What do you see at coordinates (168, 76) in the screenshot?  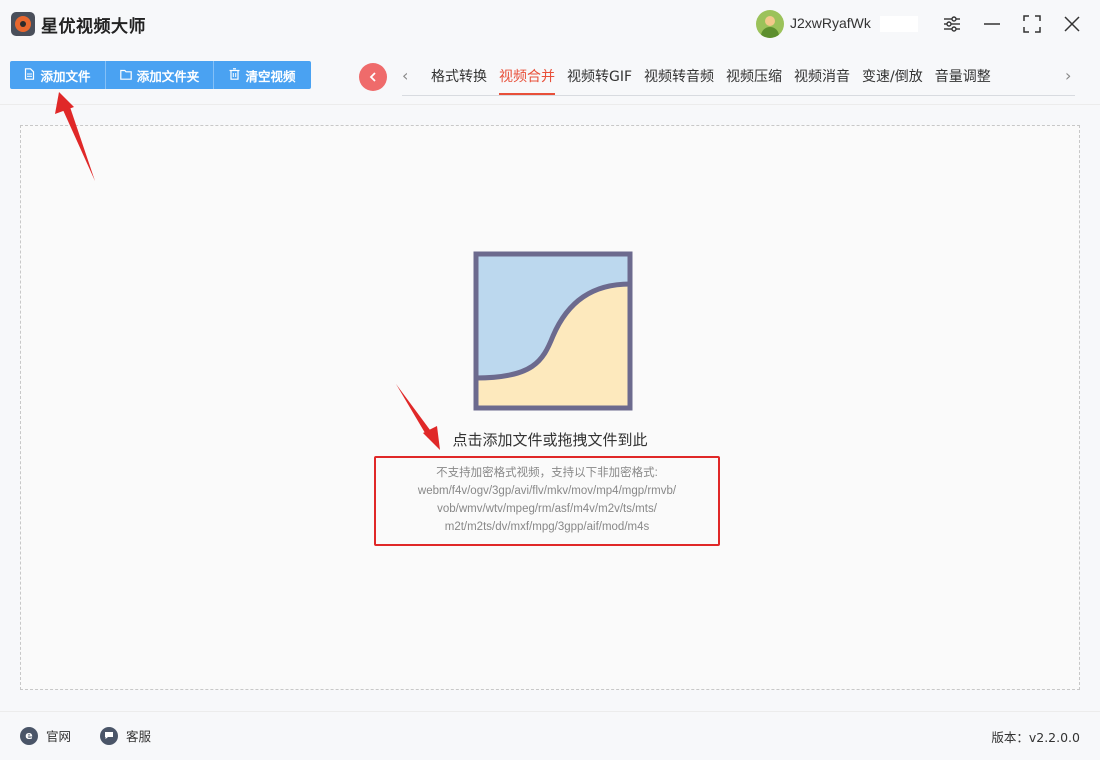 I see `add-folder-label: 添加文件夹` at bounding box center [168, 76].